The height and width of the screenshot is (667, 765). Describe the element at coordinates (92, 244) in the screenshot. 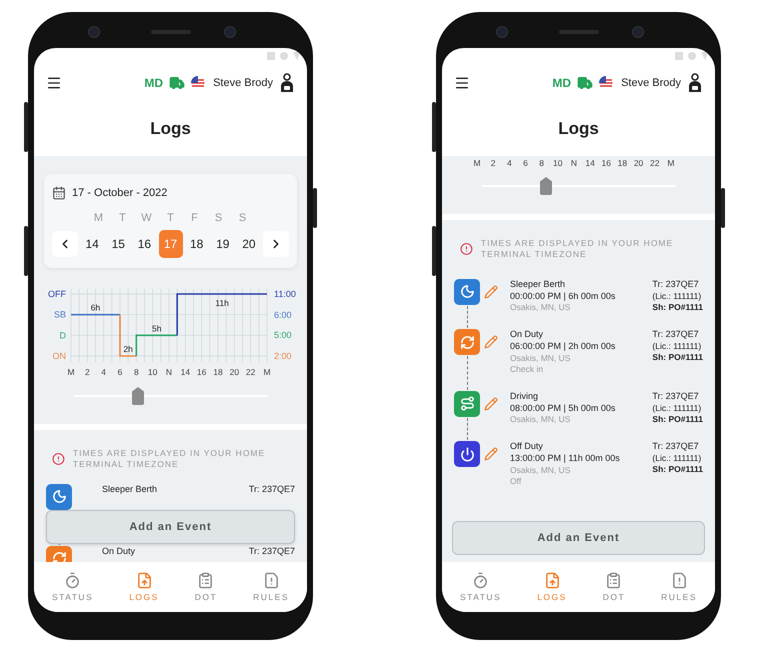

I see `day-button: 14` at that location.